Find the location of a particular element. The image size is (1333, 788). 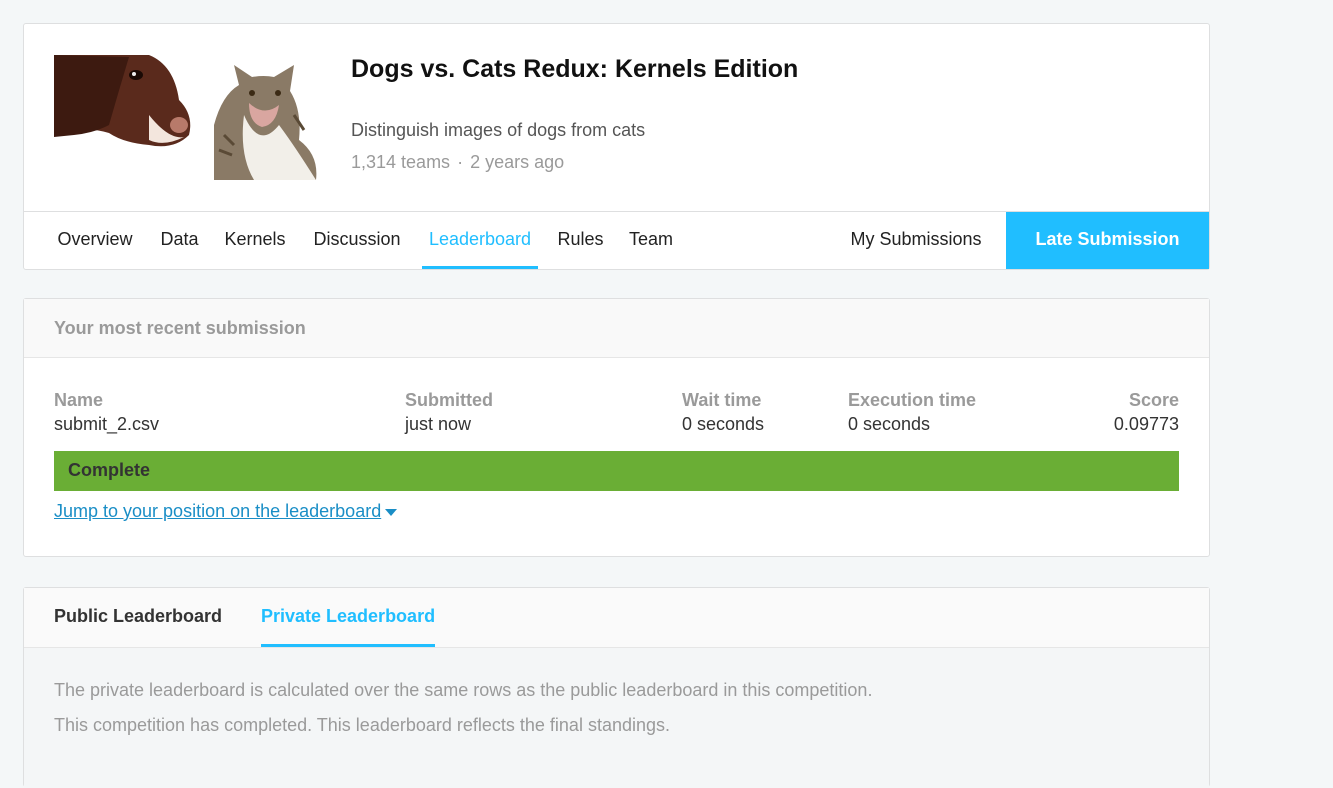

score-label: Score is located at coordinates (1153, 400).